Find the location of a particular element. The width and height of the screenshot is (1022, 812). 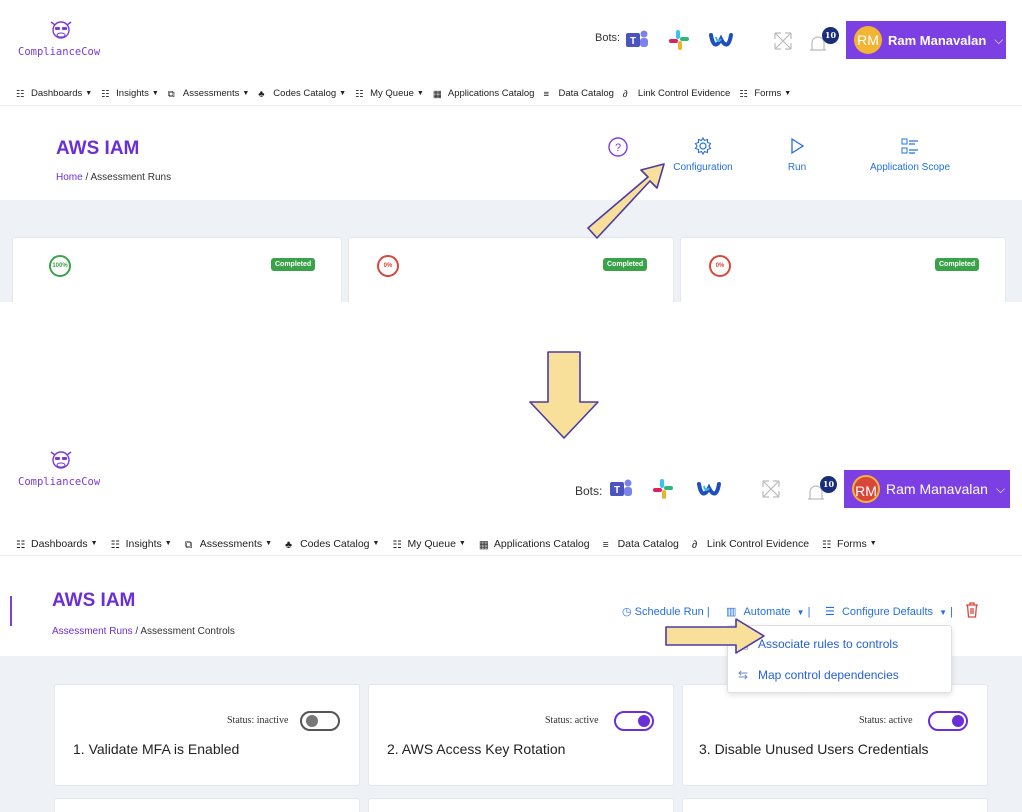

page-title: AWS IAM is located at coordinates (94, 600).